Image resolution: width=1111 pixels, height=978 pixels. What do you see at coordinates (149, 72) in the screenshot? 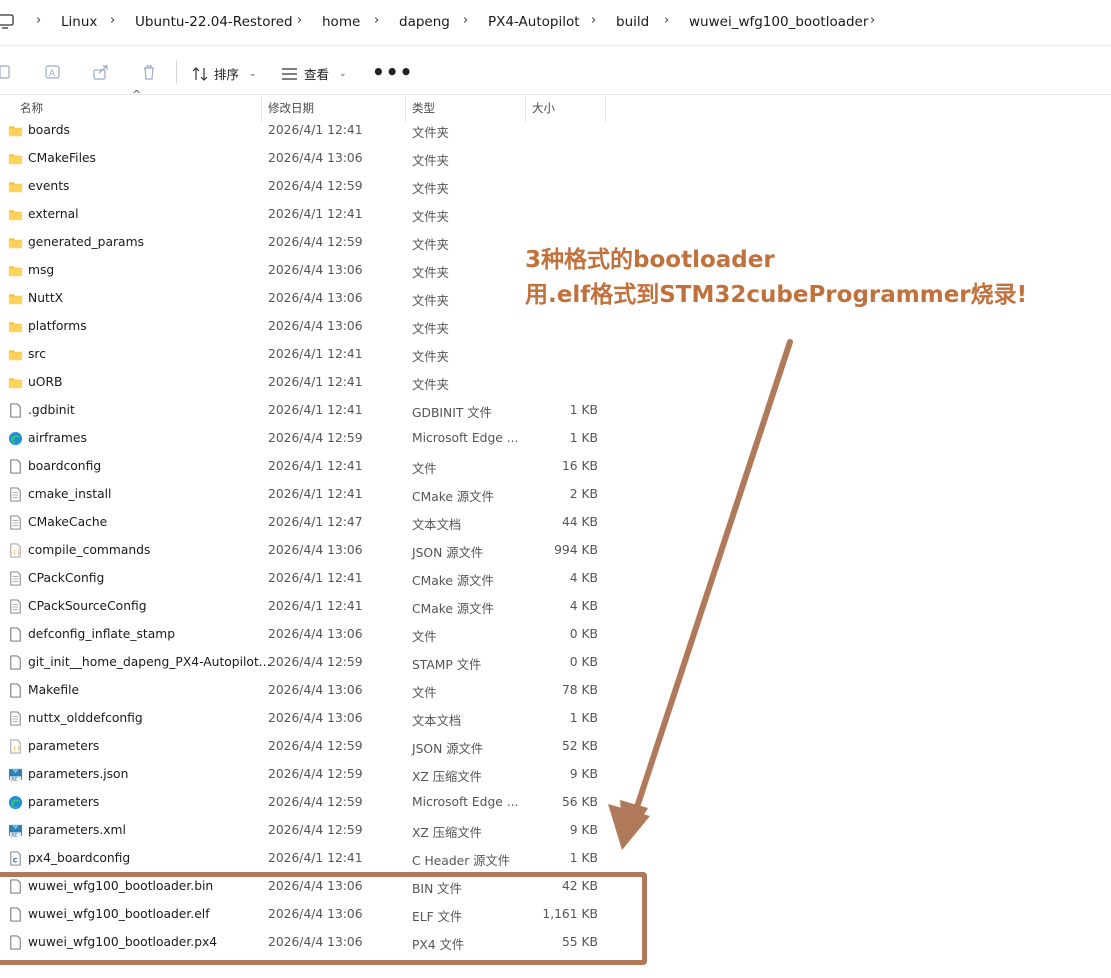
I see `delete-icon` at bounding box center [149, 72].